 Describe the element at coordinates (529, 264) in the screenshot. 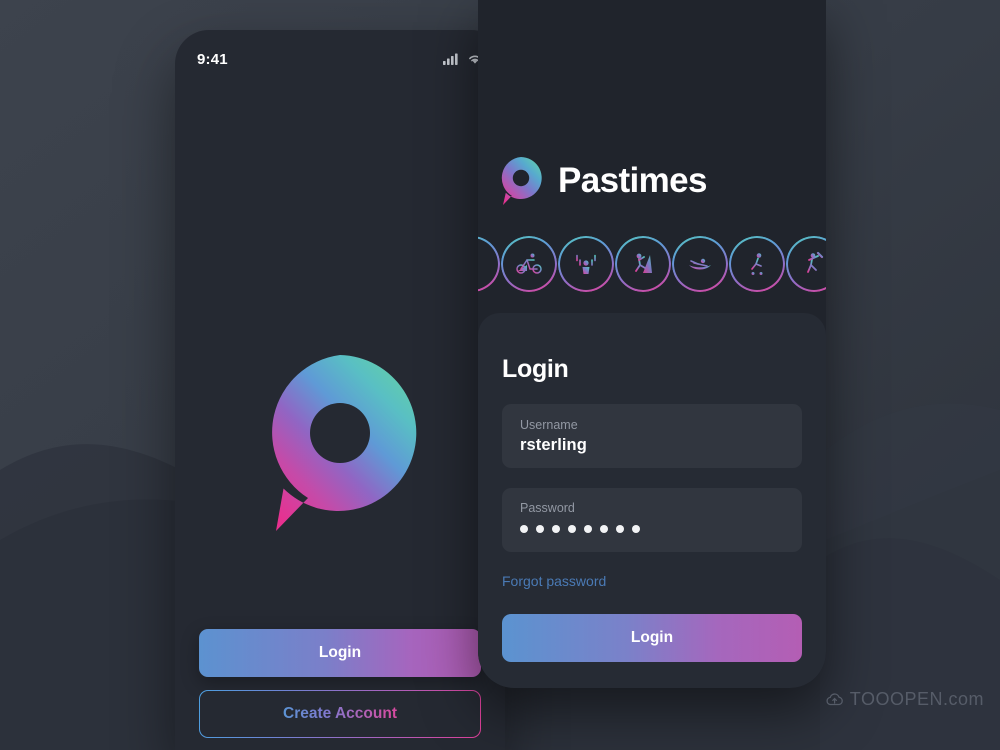

I see `sport-cycling` at that location.